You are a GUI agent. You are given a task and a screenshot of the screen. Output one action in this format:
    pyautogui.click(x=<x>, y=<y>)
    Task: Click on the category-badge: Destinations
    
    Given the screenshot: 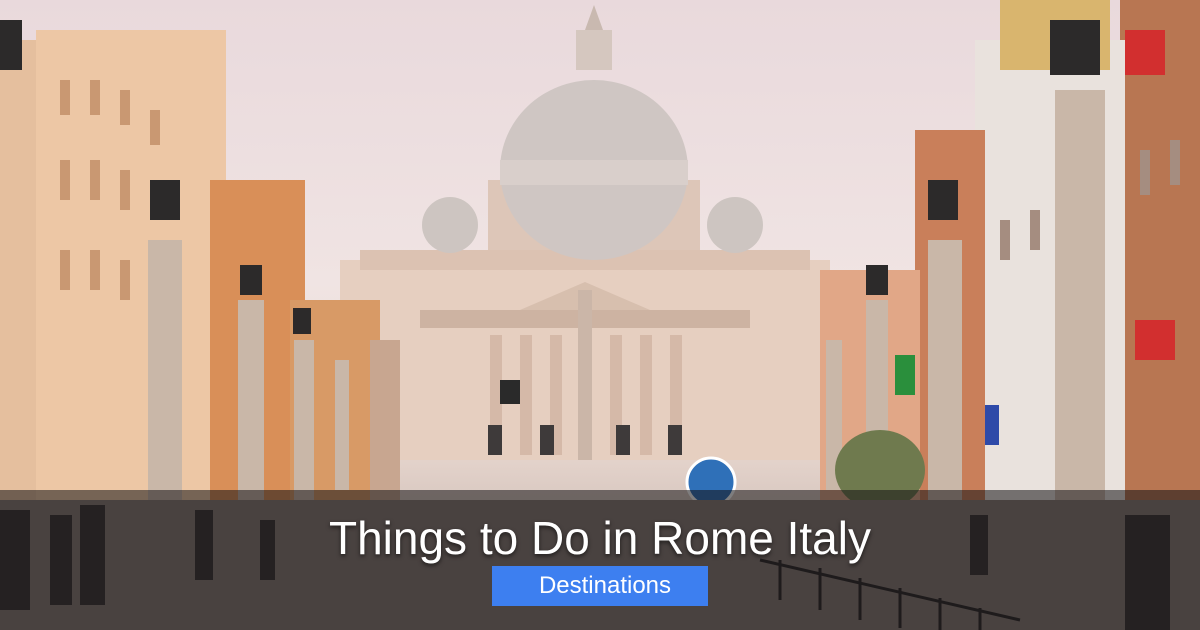 What is the action you would take?
    pyautogui.click(x=600, y=586)
    